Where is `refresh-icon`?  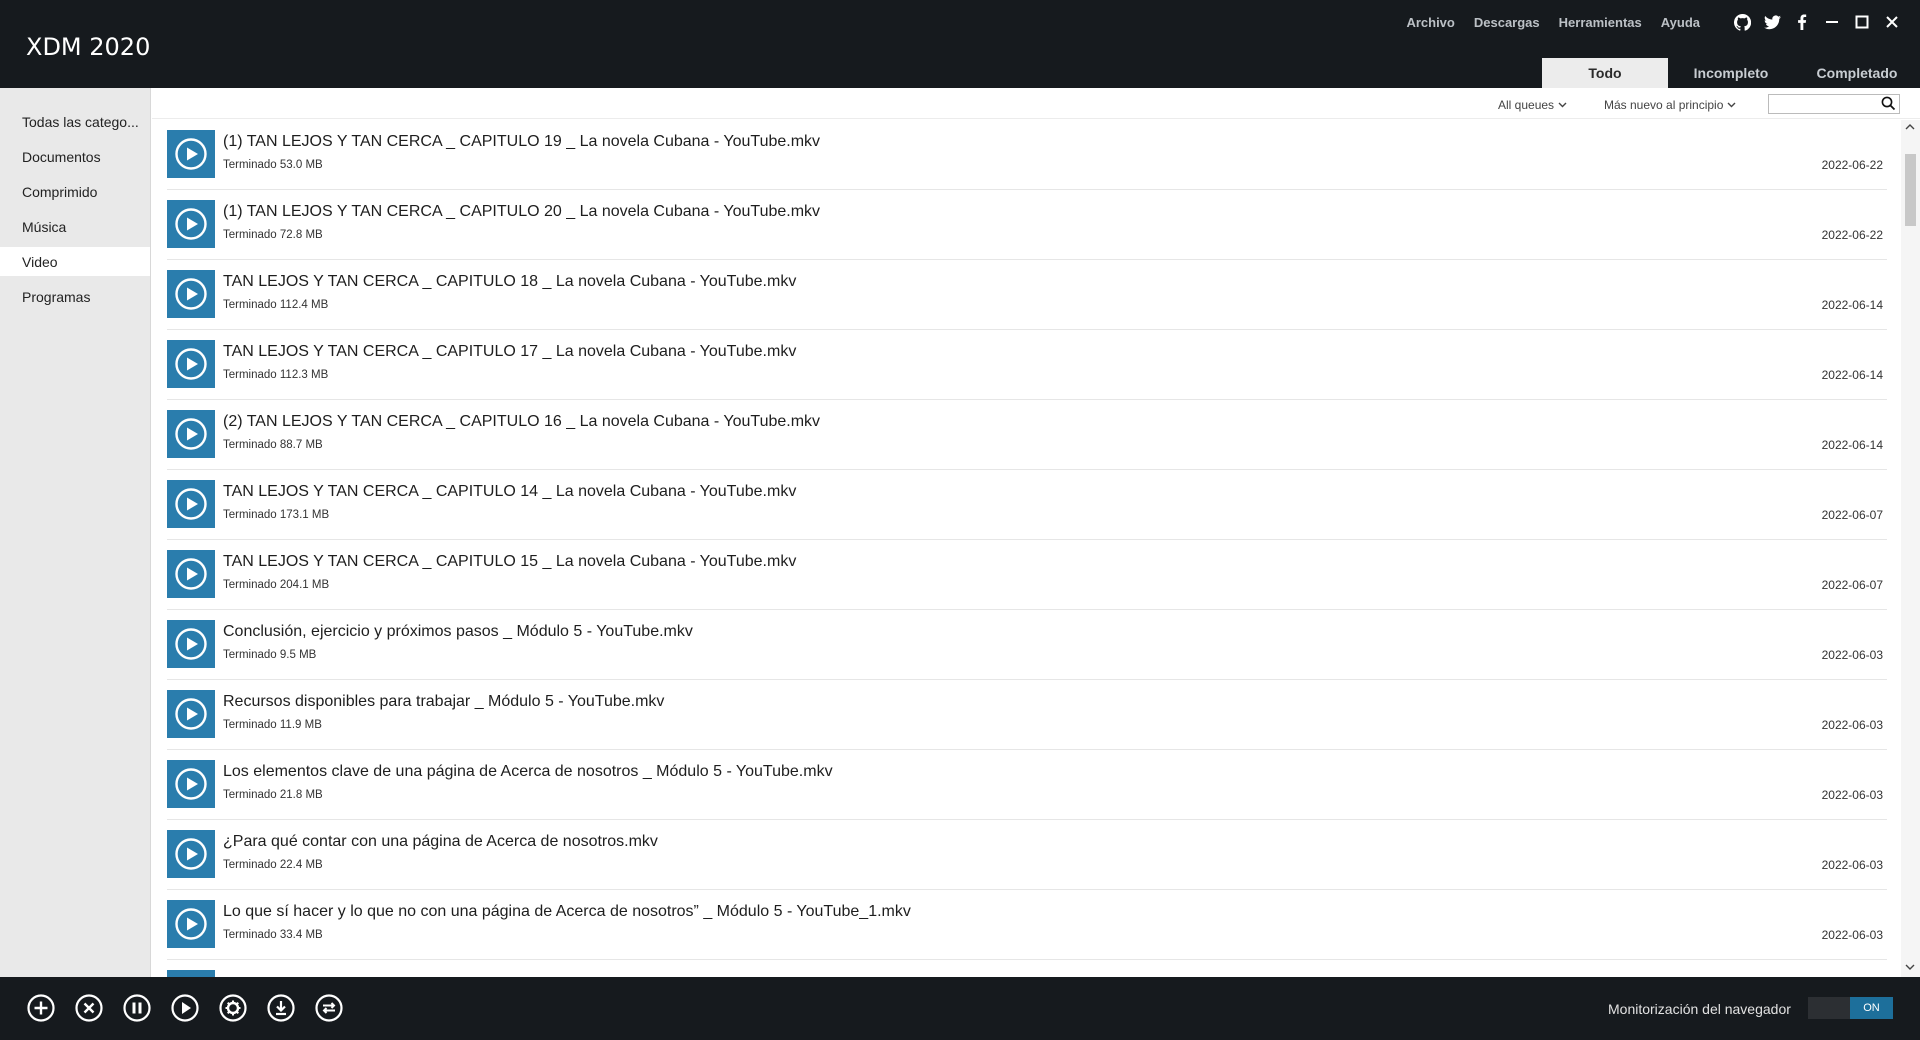 refresh-icon is located at coordinates (329, 1008).